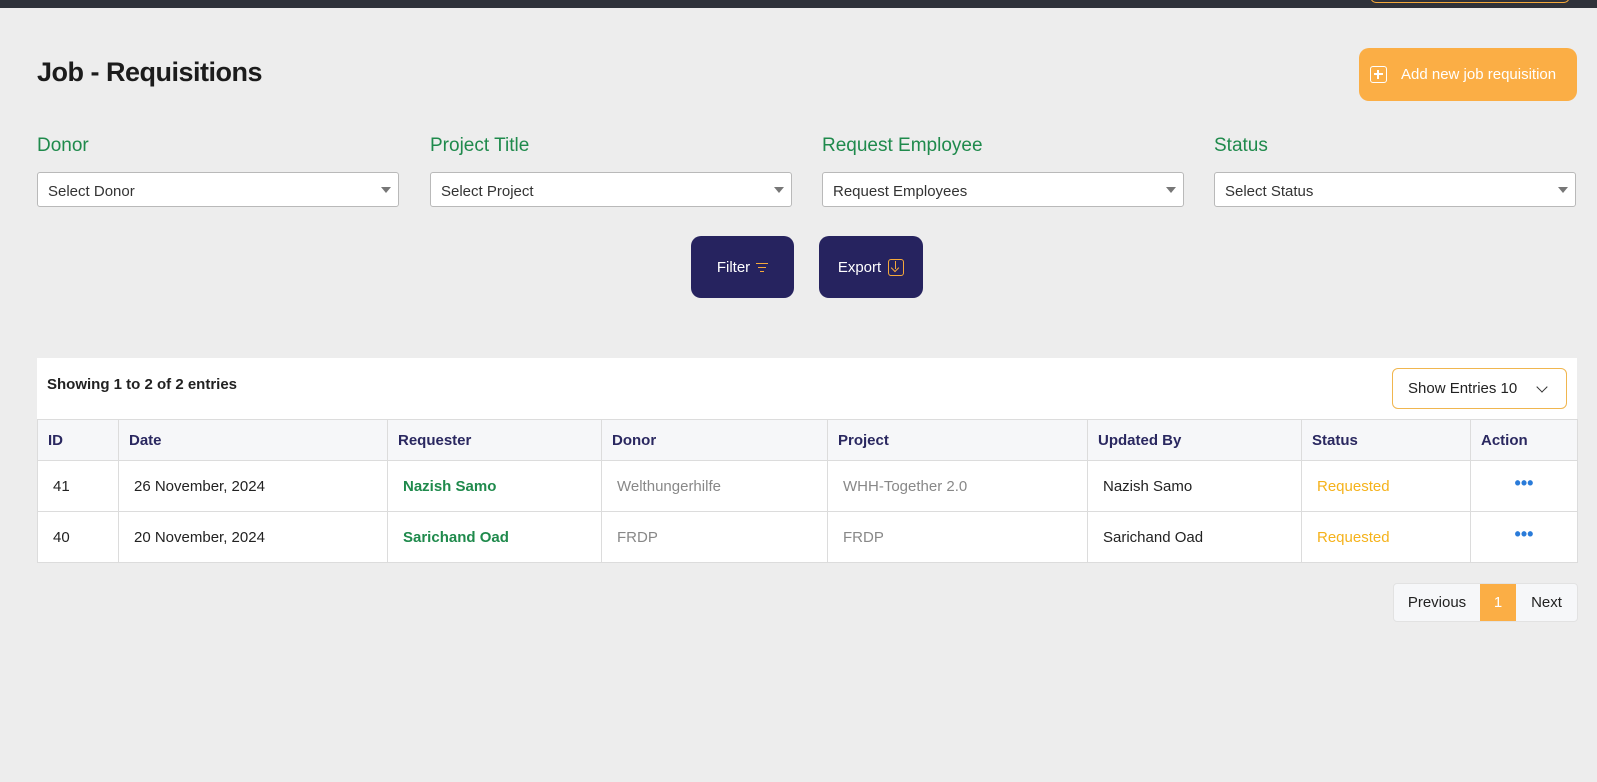 The image size is (1597, 782). Describe the element at coordinates (1194, 537) in the screenshot. I see `cell-updated-by: Sarichand Oad` at that location.